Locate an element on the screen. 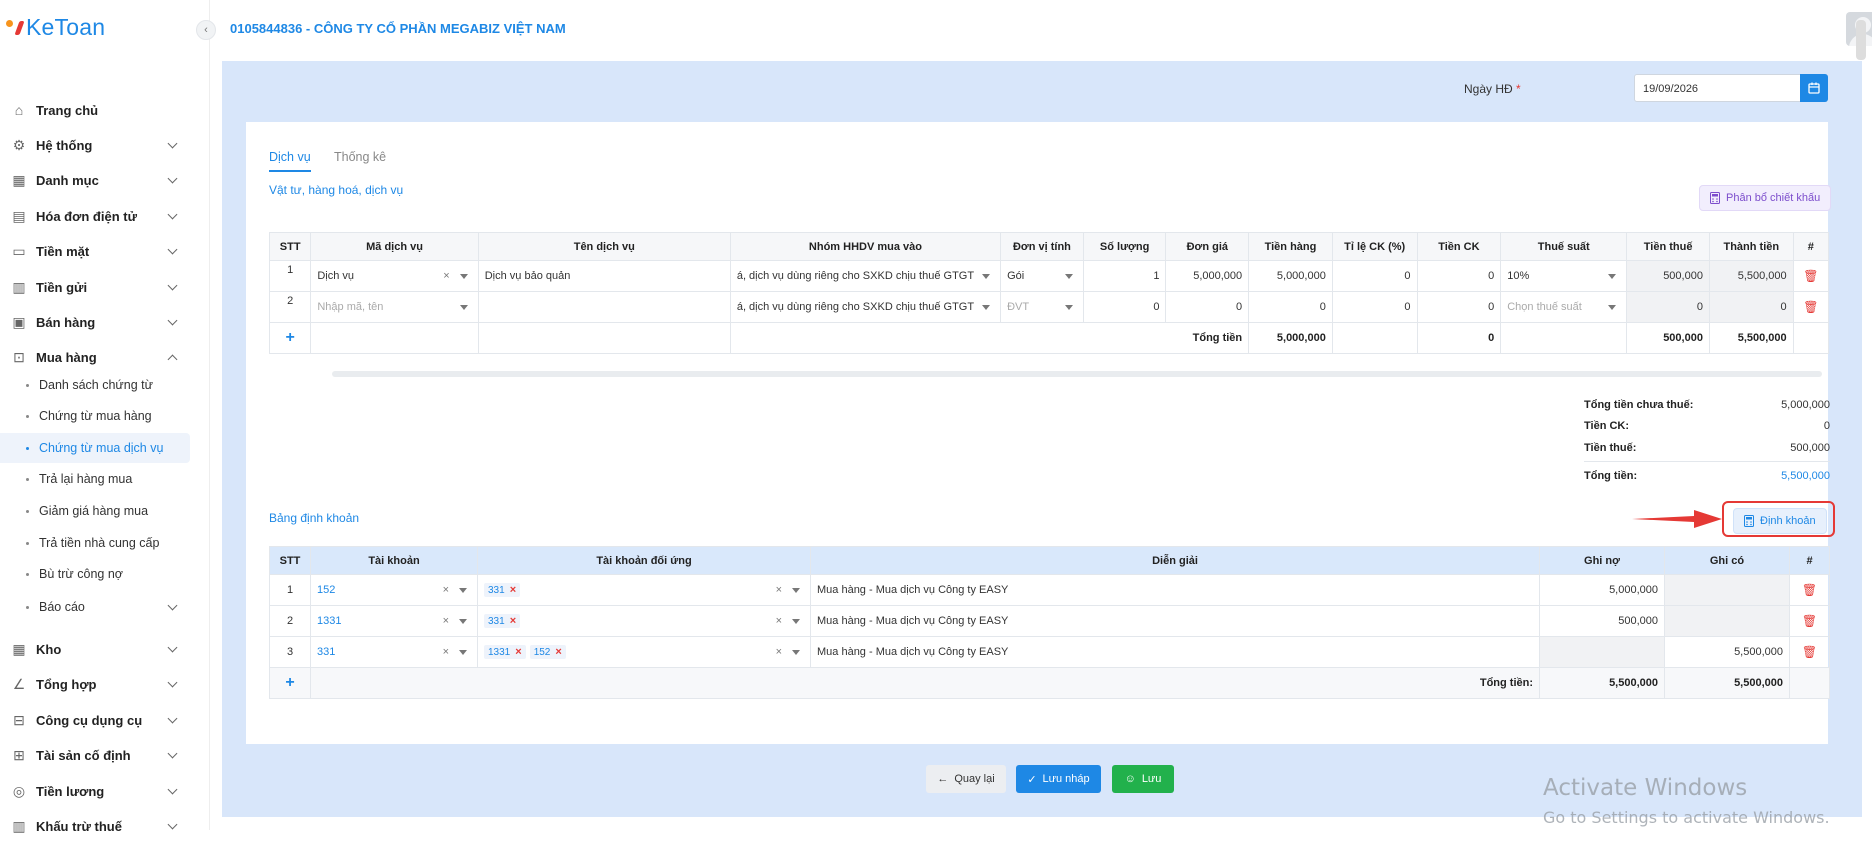 This screenshot has height=843, width=1872. account-select: 152 × is located at coordinates (394, 590).